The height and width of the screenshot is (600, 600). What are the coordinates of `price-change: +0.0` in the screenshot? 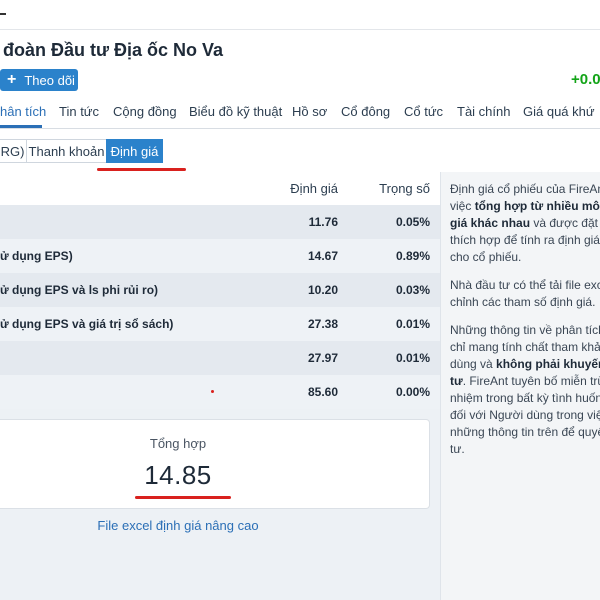 It's located at (585, 79).